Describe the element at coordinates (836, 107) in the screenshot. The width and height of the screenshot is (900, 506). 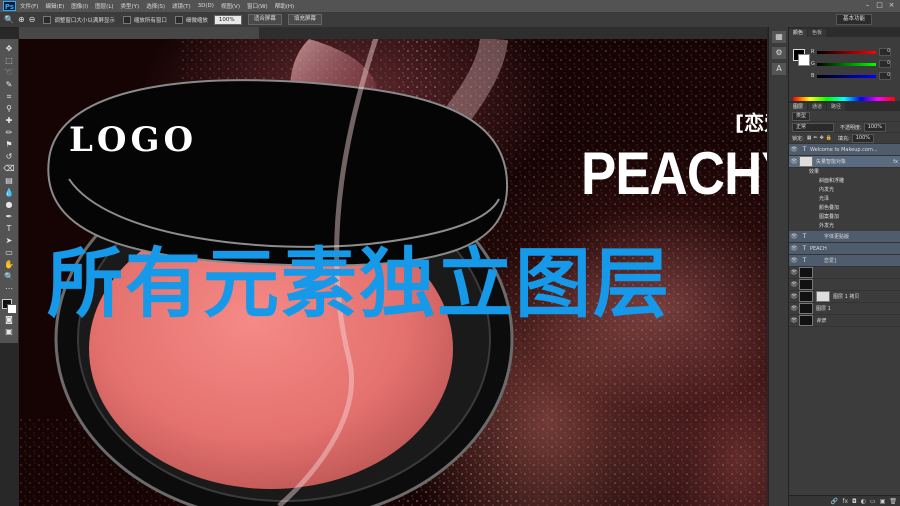
I see `tab-paths: 路径` at that location.